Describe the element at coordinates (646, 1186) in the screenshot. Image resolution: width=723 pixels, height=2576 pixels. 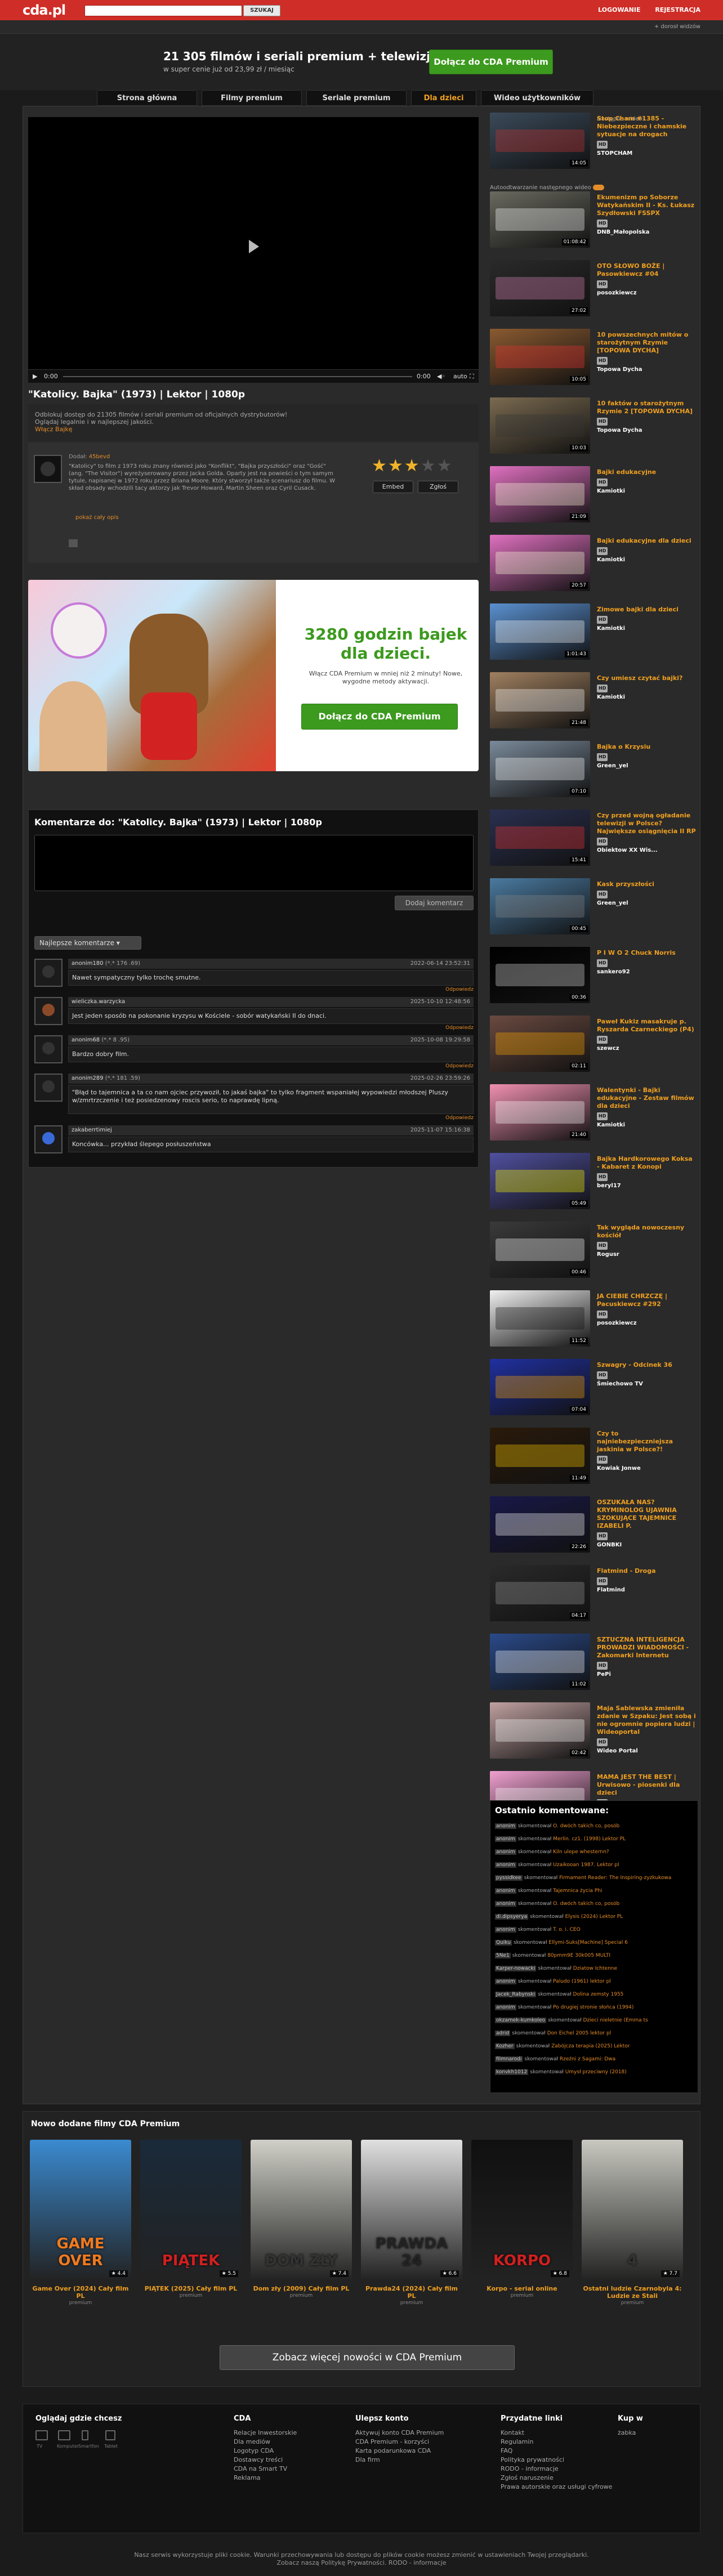
I see `related-video-author: beryl17` at that location.